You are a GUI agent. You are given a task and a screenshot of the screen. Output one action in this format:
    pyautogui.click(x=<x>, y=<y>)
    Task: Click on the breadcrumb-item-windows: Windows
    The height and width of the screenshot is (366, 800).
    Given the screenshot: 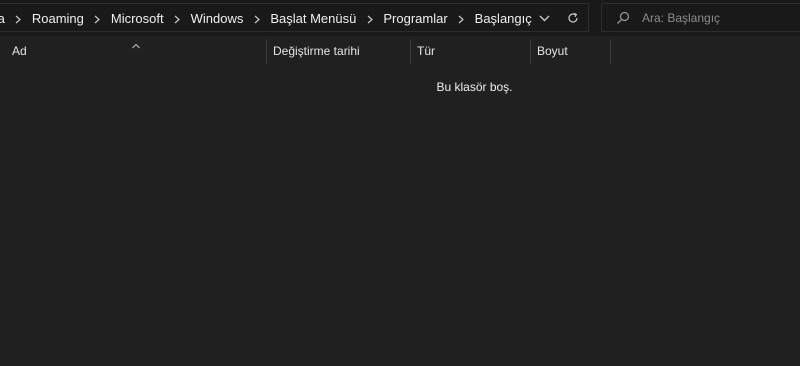 What is the action you would take?
    pyautogui.click(x=217, y=18)
    